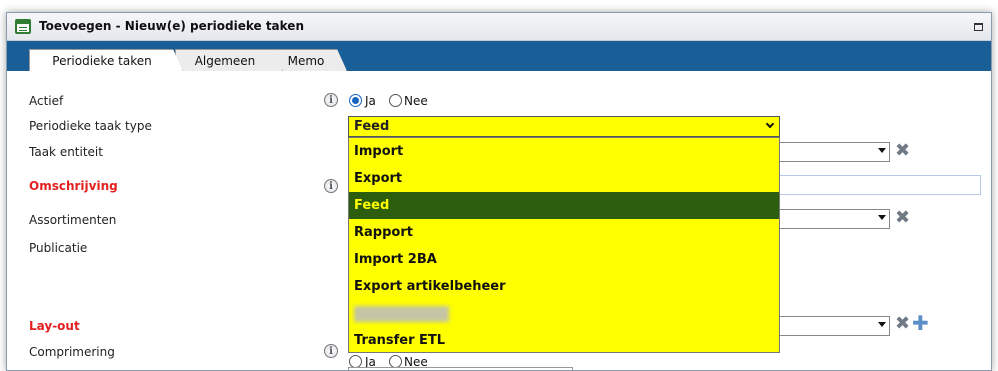  What do you see at coordinates (54, 326) in the screenshot?
I see `layout-label: Lay-out` at bounding box center [54, 326].